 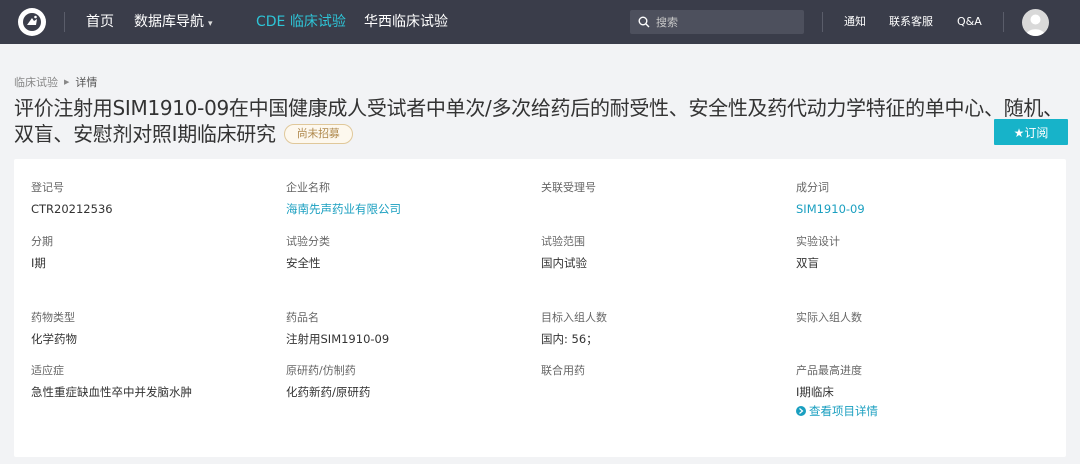 I want to click on logo-icon, so click(x=32, y=22).